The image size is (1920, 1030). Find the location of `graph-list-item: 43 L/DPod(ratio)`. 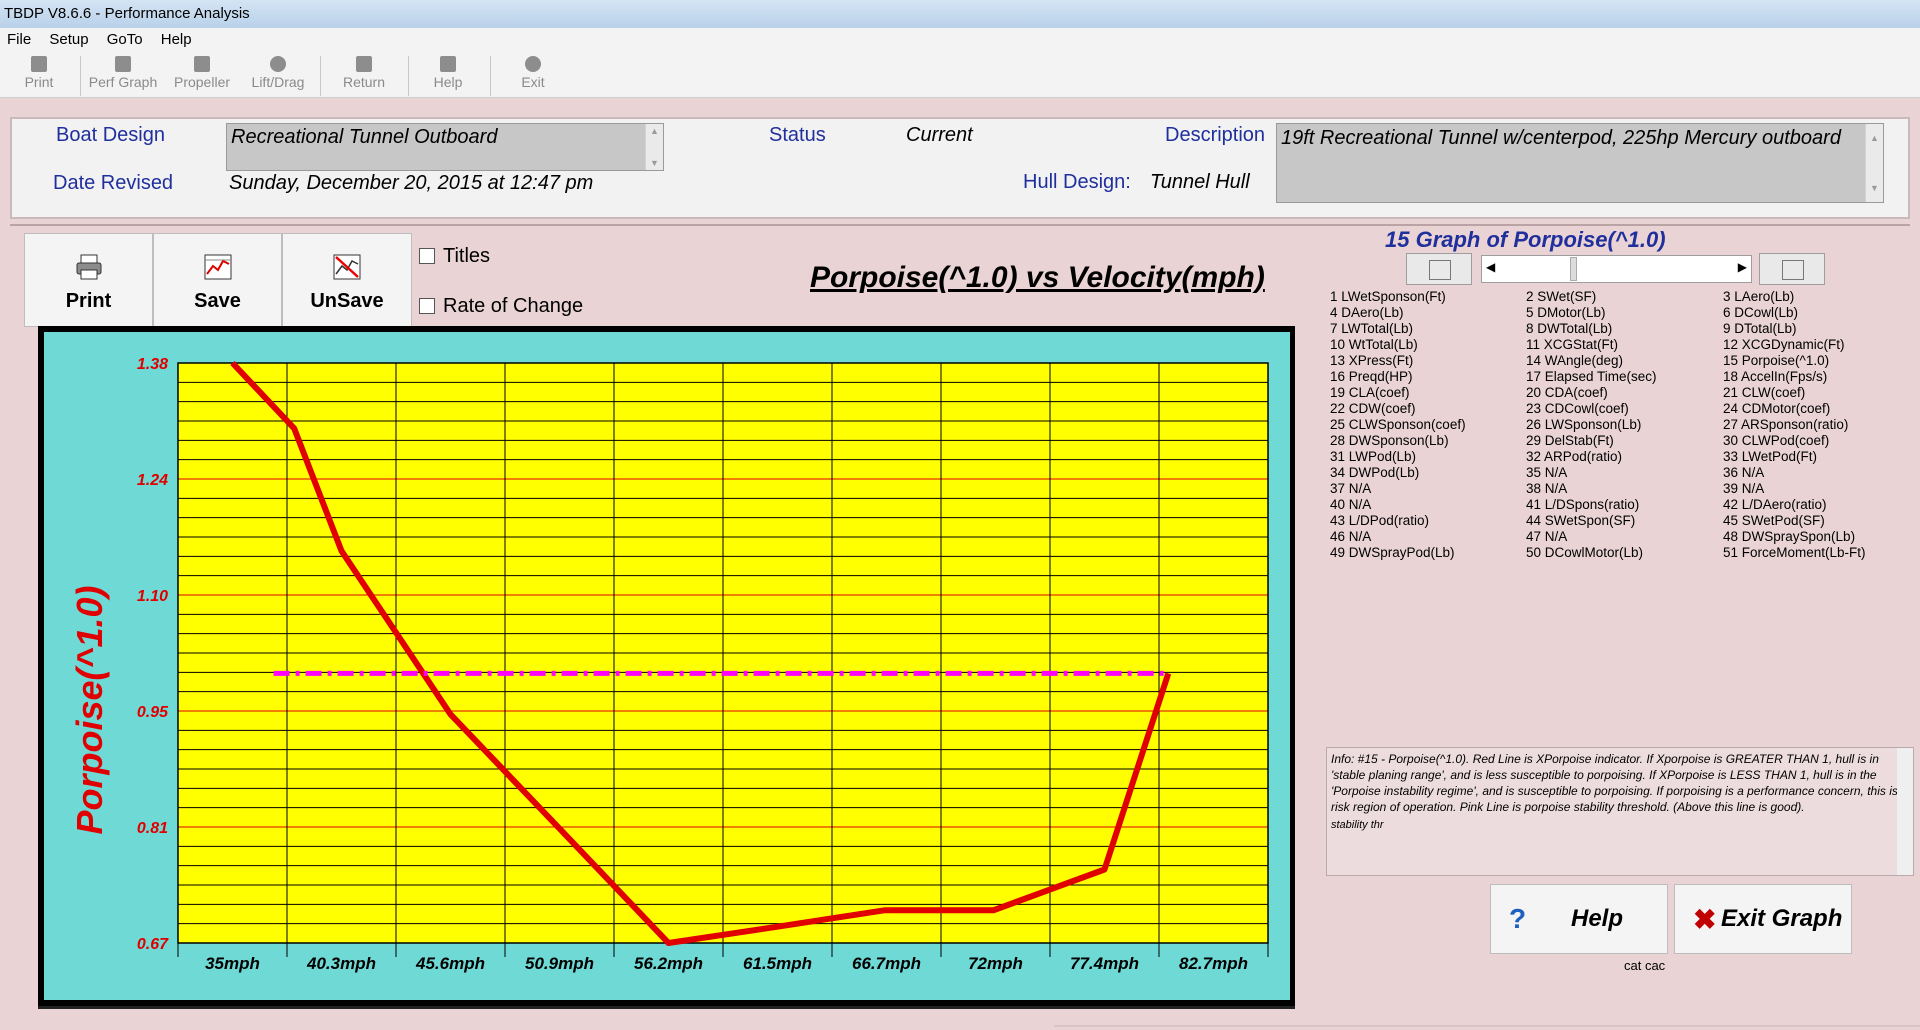

graph-list-item: 43 L/DPod(ratio) is located at coordinates (1379, 520).